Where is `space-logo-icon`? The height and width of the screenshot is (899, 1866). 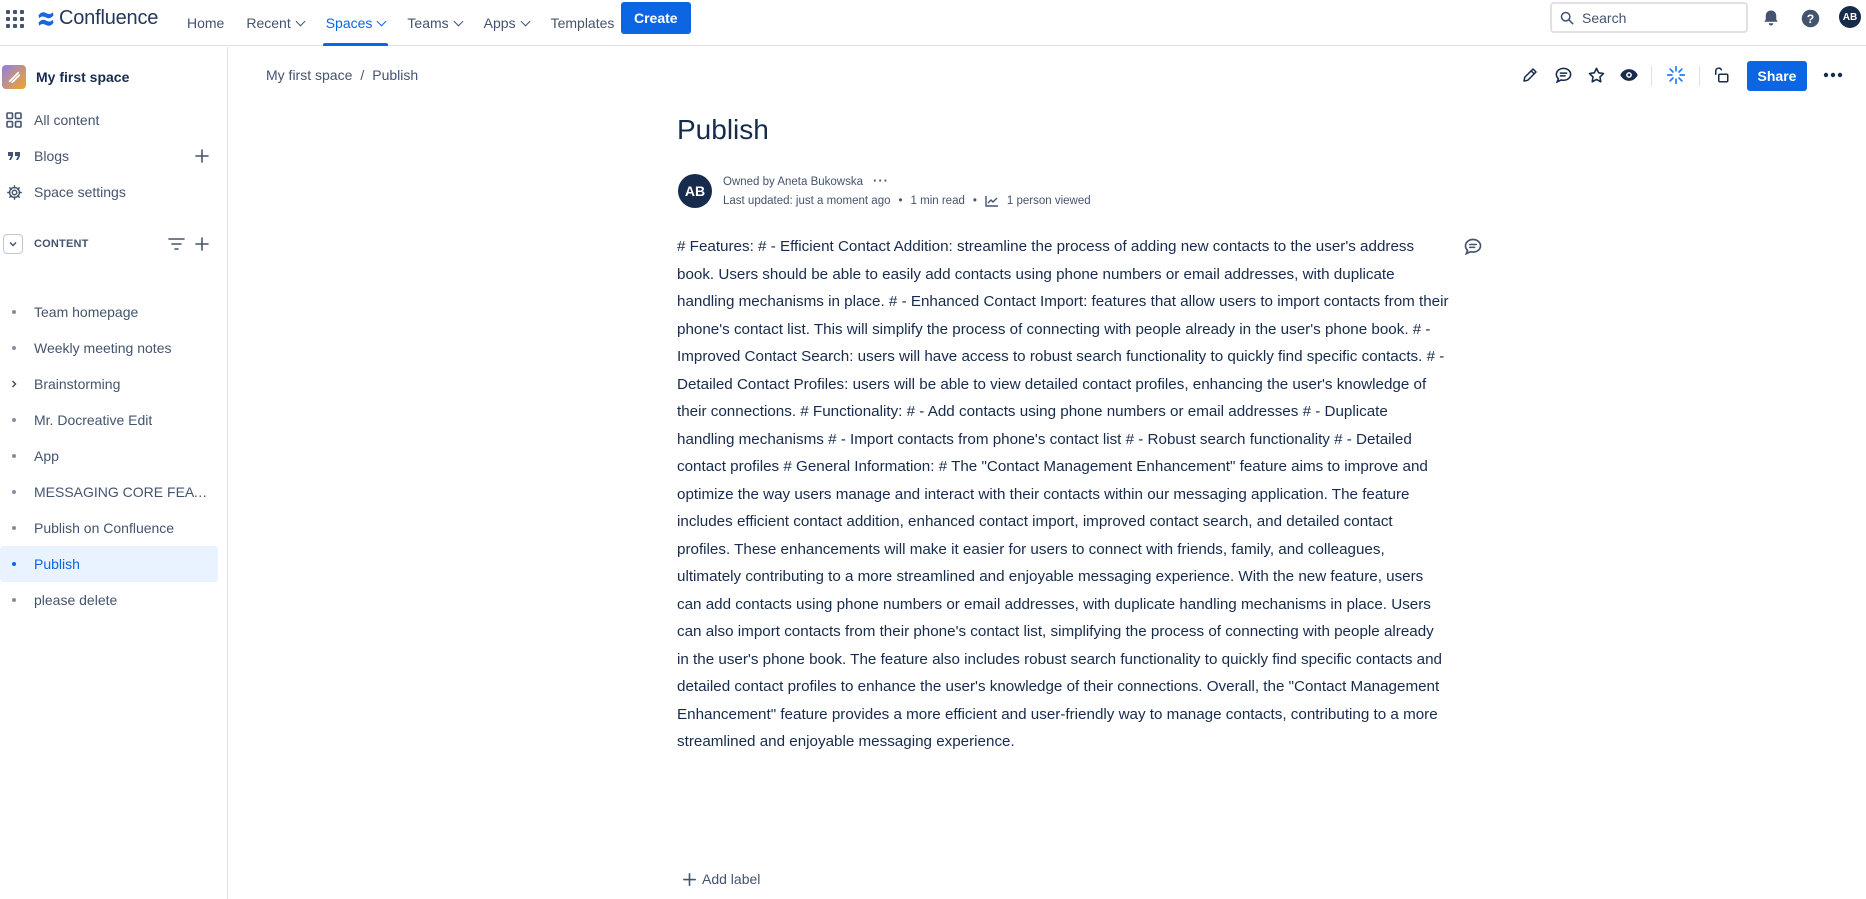
space-logo-icon is located at coordinates (14, 77).